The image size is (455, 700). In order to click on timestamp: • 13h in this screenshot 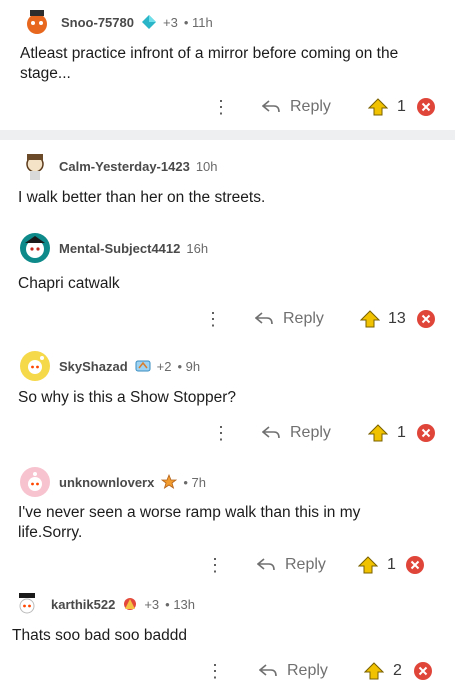, I will do `click(180, 604)`.